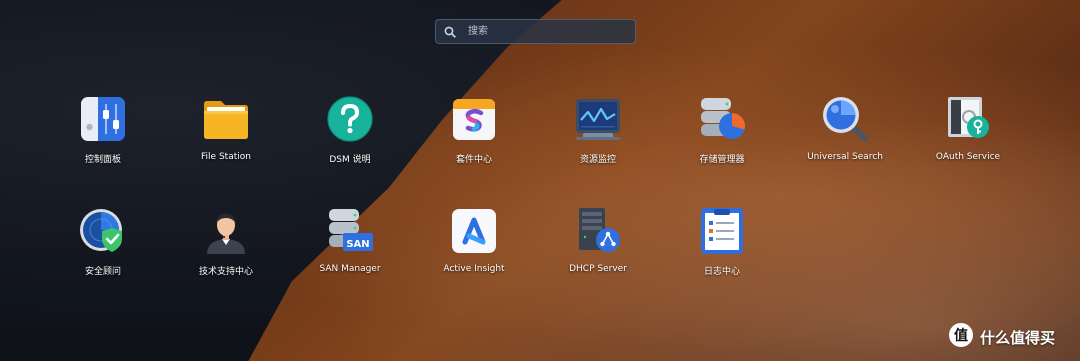  I want to click on app-file-station: File Station, so click(226, 128).